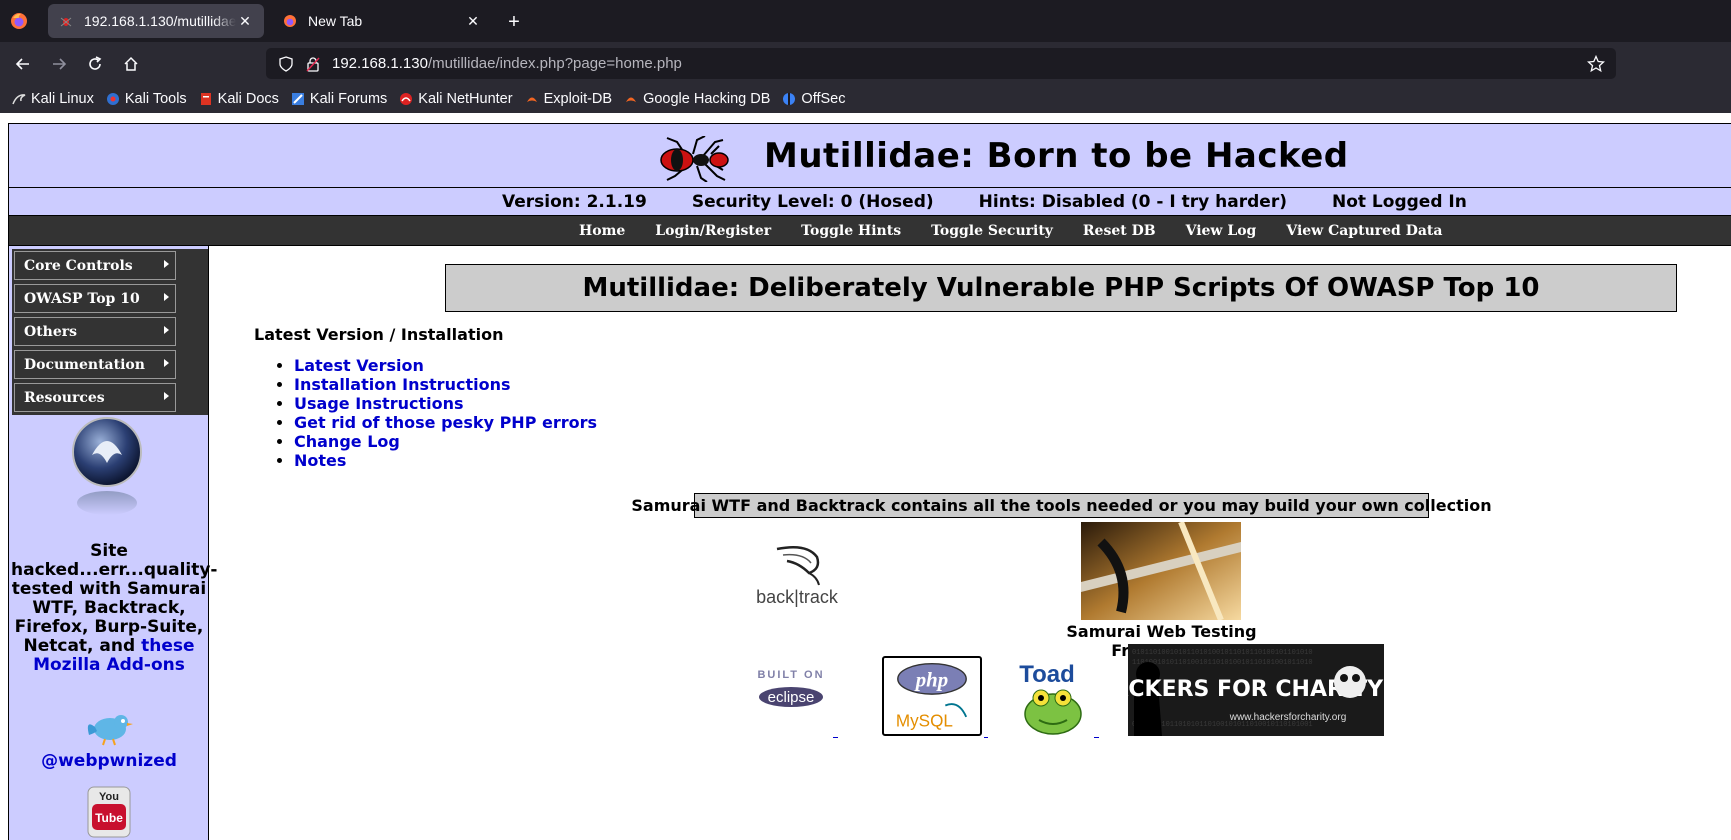 This screenshot has height=840, width=1731. Describe the element at coordinates (697, 99) in the screenshot. I see `bookmark-google-hacking-db: Google Hacking DB` at that location.